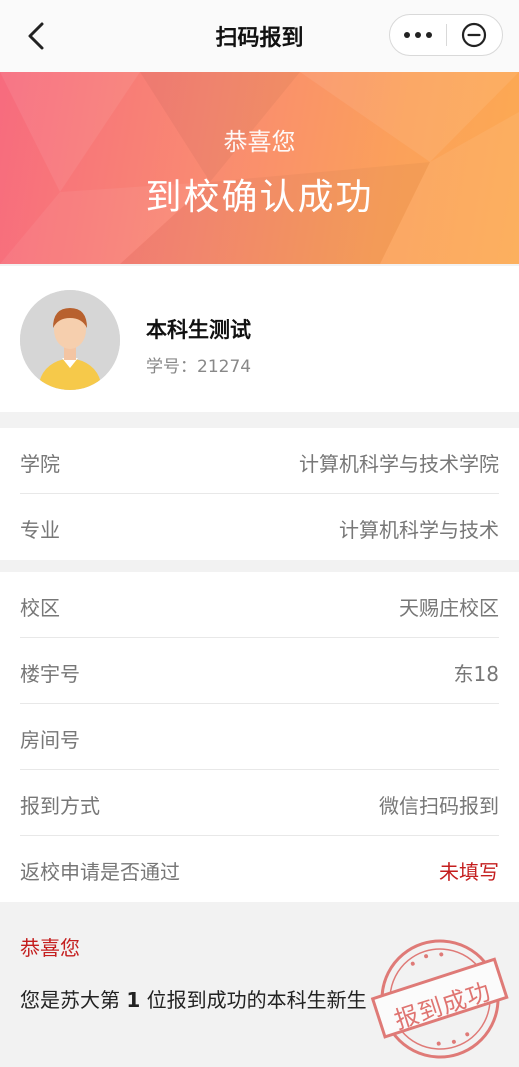  I want to click on info-label: 返校申请是否通过, so click(100, 872).